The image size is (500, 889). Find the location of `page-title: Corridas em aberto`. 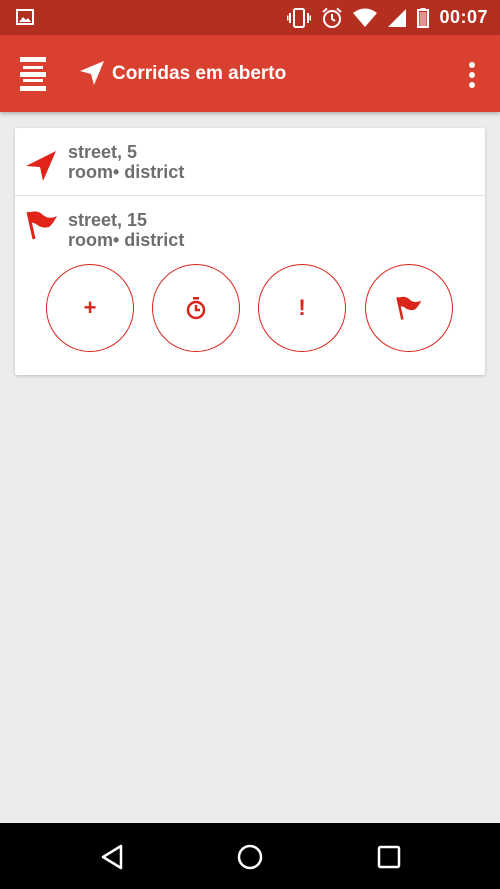

page-title: Corridas em aberto is located at coordinates (199, 73).